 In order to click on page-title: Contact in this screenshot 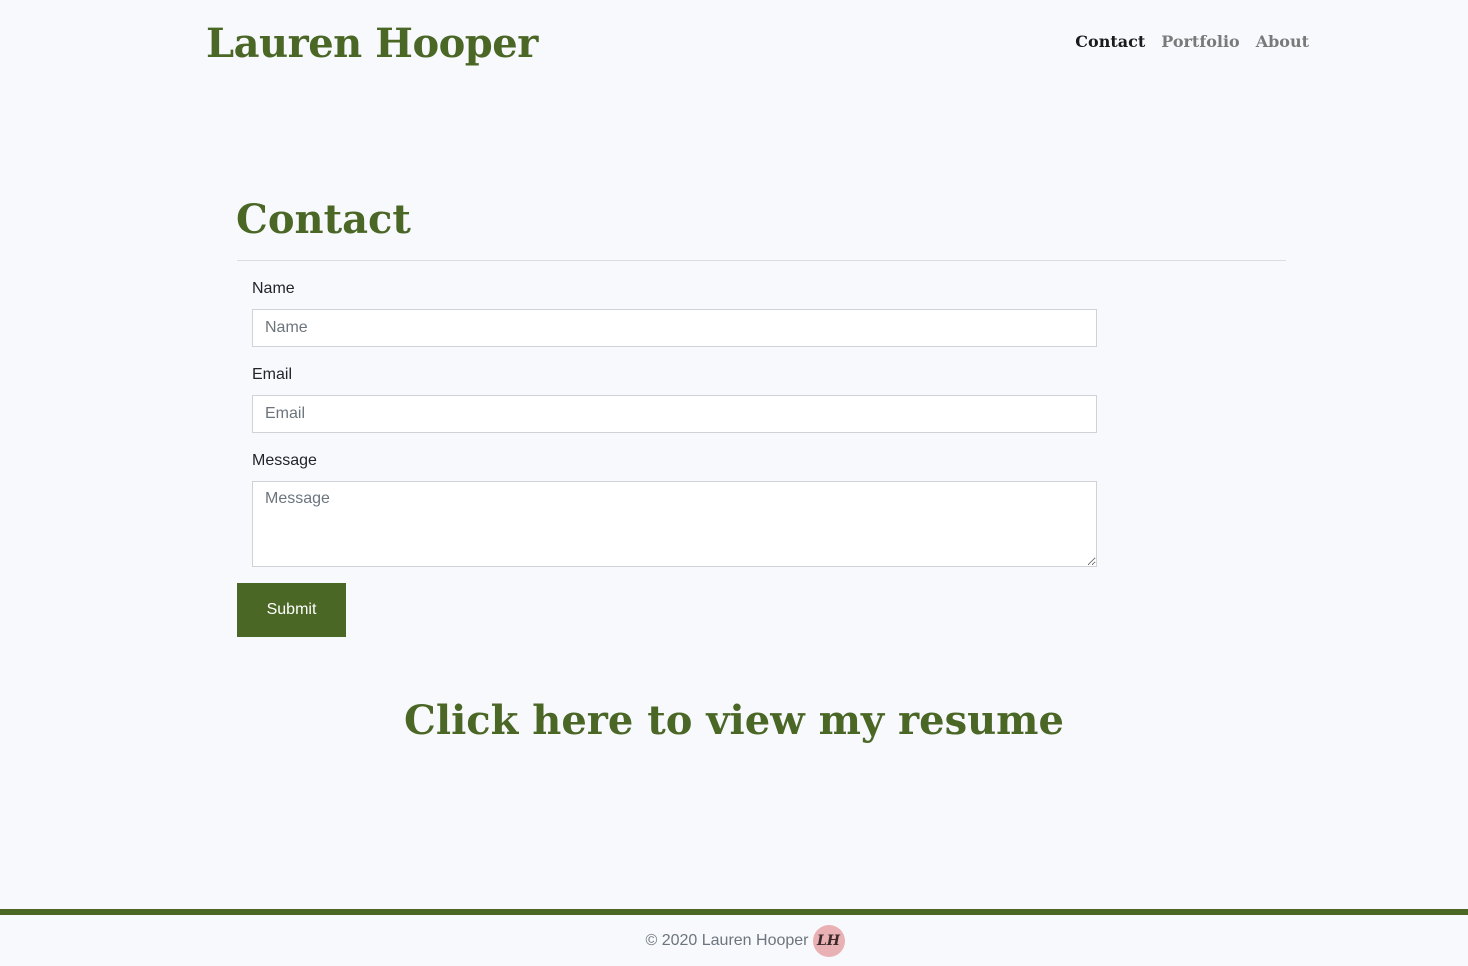, I will do `click(323, 219)`.